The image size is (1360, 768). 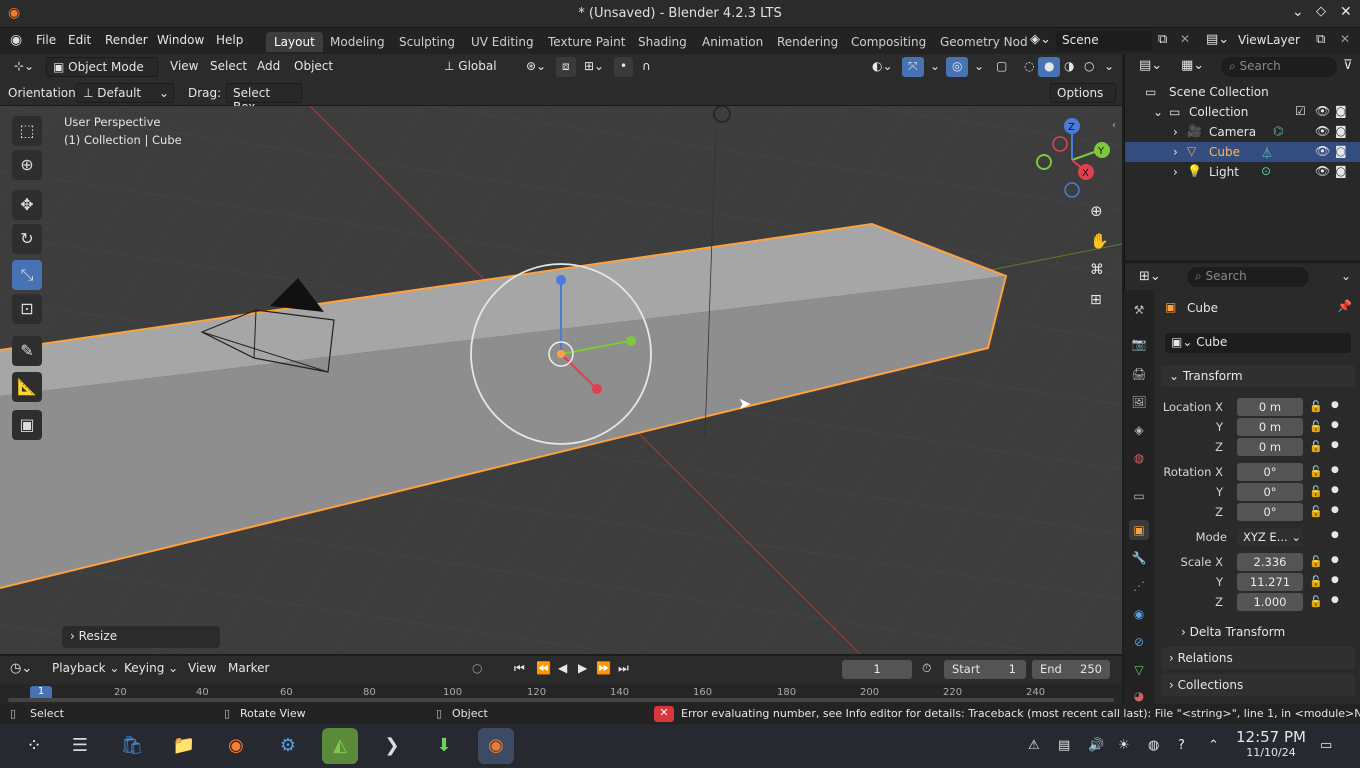 What do you see at coordinates (27, 131) in the screenshot?
I see `select-box-tool-icon: ⬚` at bounding box center [27, 131].